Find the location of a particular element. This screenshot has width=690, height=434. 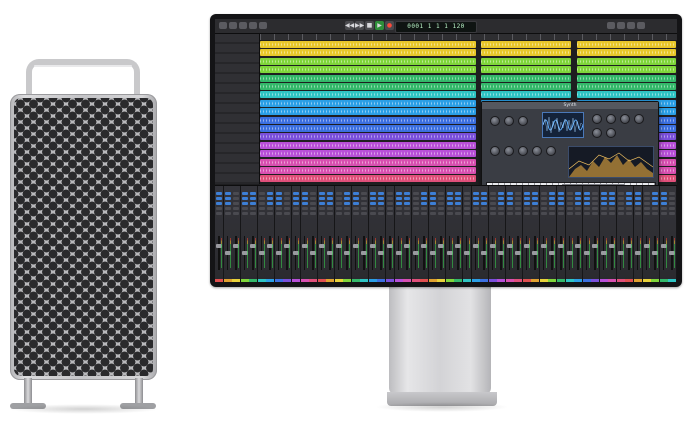

mixer-button is located at coordinates (263, 25).